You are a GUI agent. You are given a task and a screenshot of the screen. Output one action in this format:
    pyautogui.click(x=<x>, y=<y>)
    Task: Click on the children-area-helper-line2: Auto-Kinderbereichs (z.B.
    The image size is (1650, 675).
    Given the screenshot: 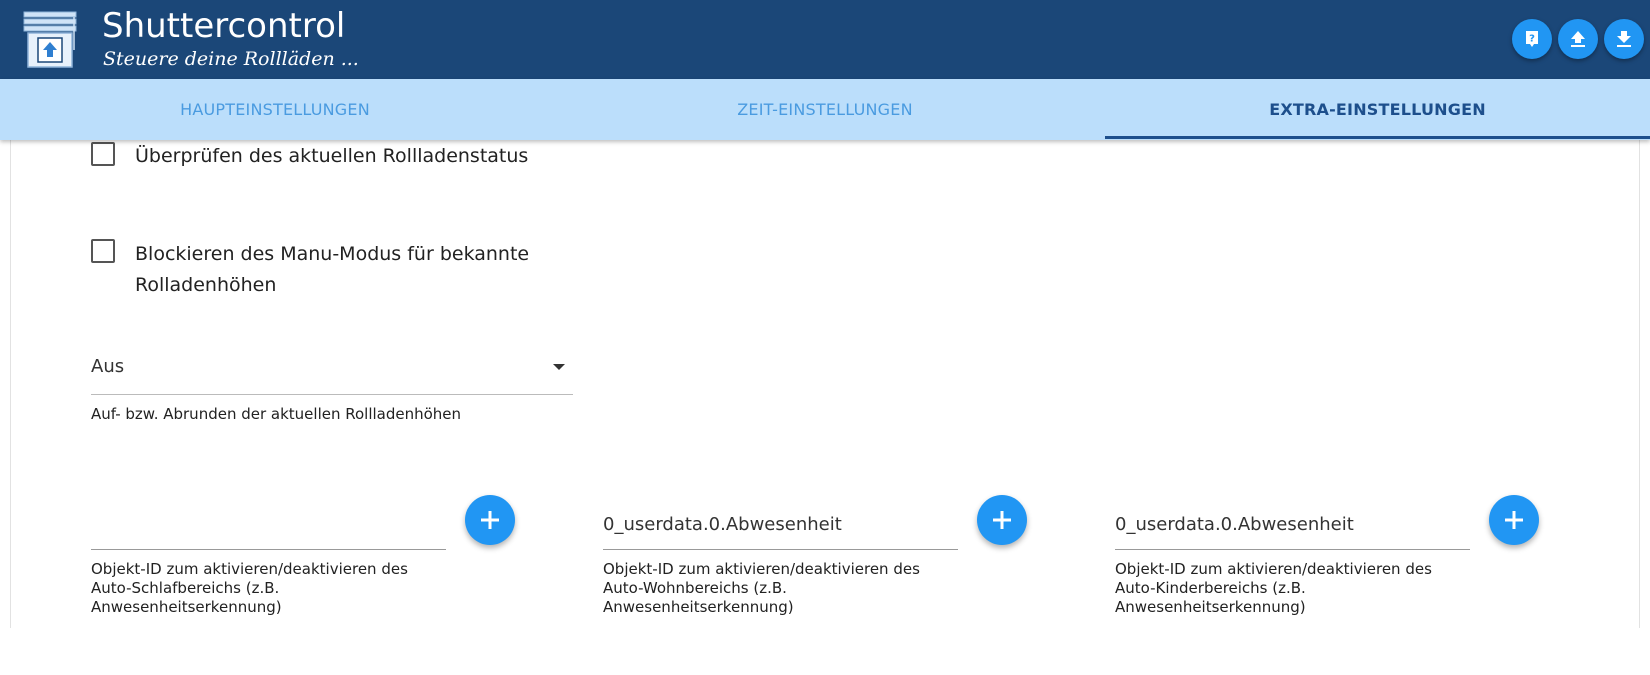 What is the action you would take?
    pyautogui.click(x=1210, y=588)
    